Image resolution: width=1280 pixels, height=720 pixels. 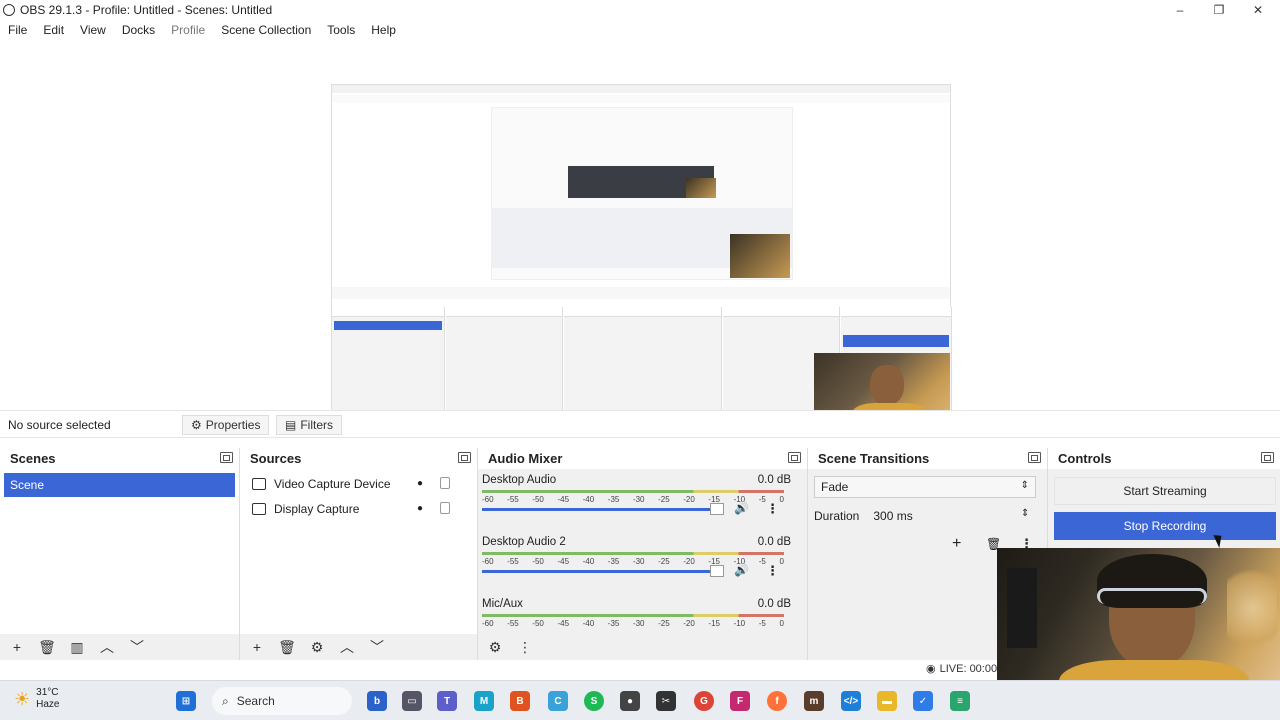 What do you see at coordinates (1165, 491) in the screenshot?
I see `start-streaming-button: Start Streaming` at bounding box center [1165, 491].